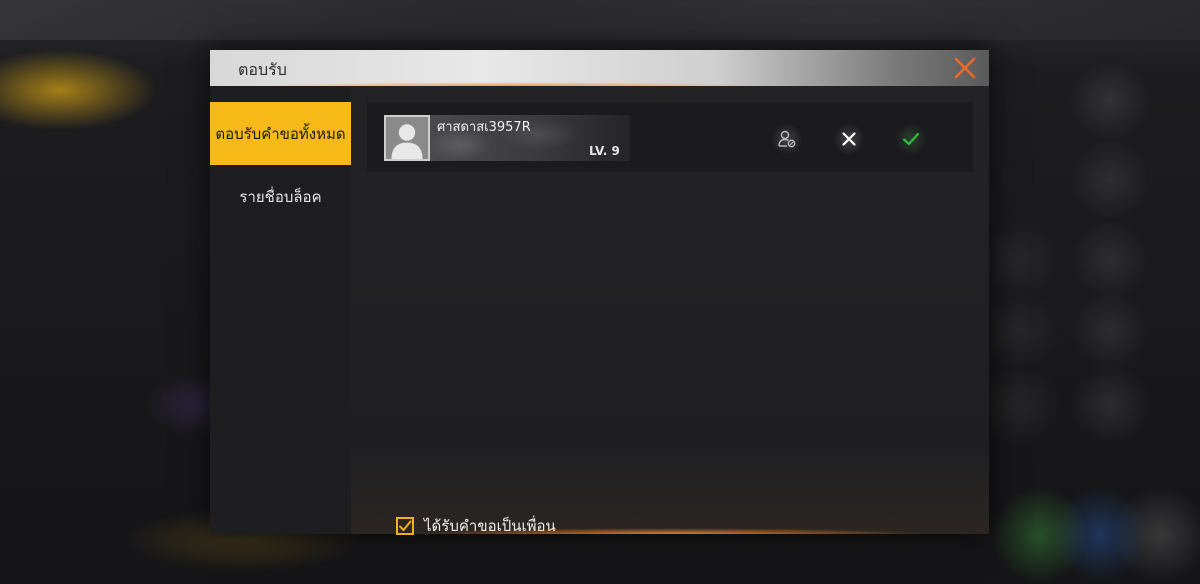  I want to click on sidebar-item-label: รายชื่อบล็อค, so click(280, 196).